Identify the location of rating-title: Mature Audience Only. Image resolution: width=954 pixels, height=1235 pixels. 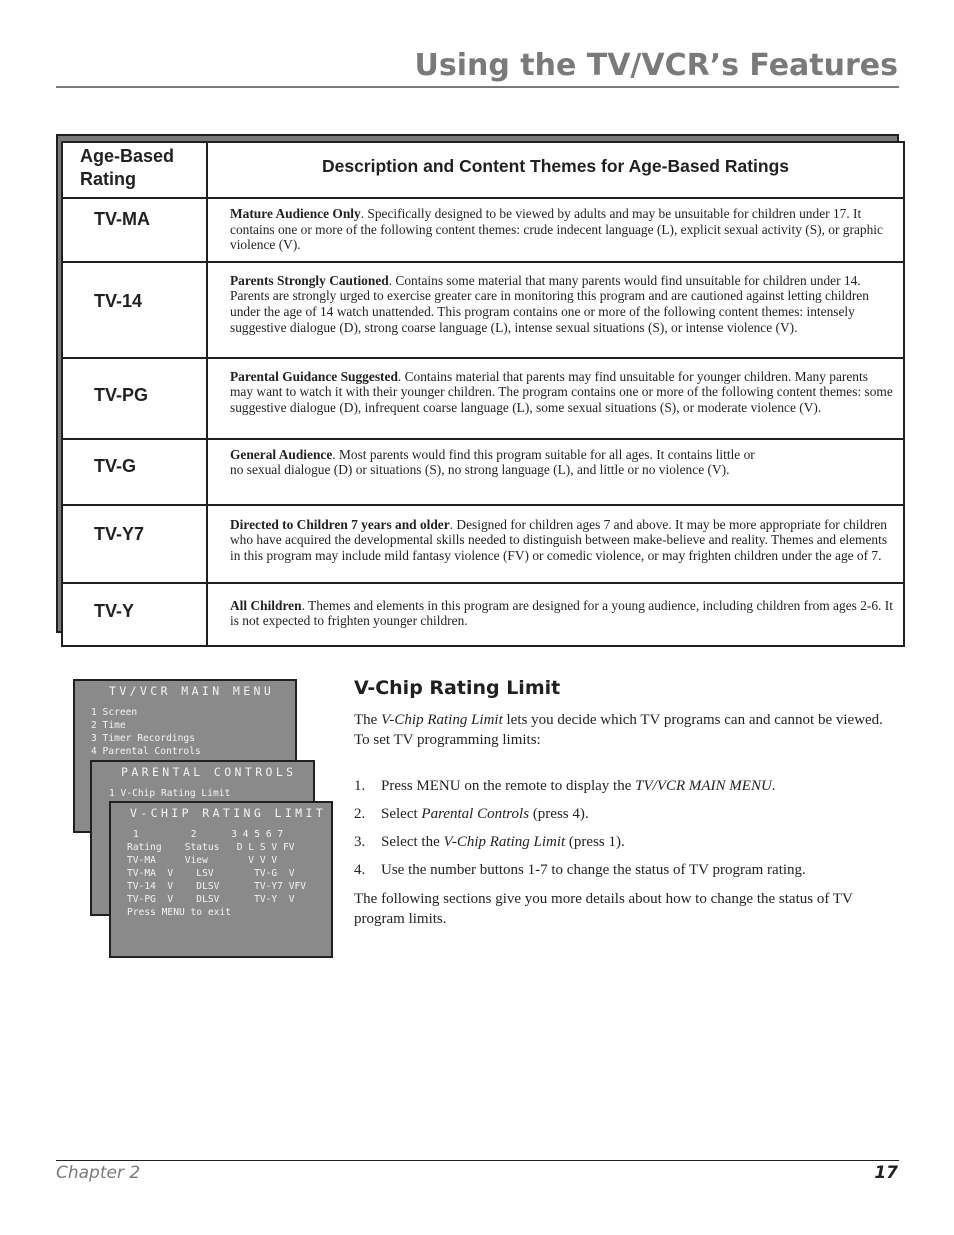
(295, 213).